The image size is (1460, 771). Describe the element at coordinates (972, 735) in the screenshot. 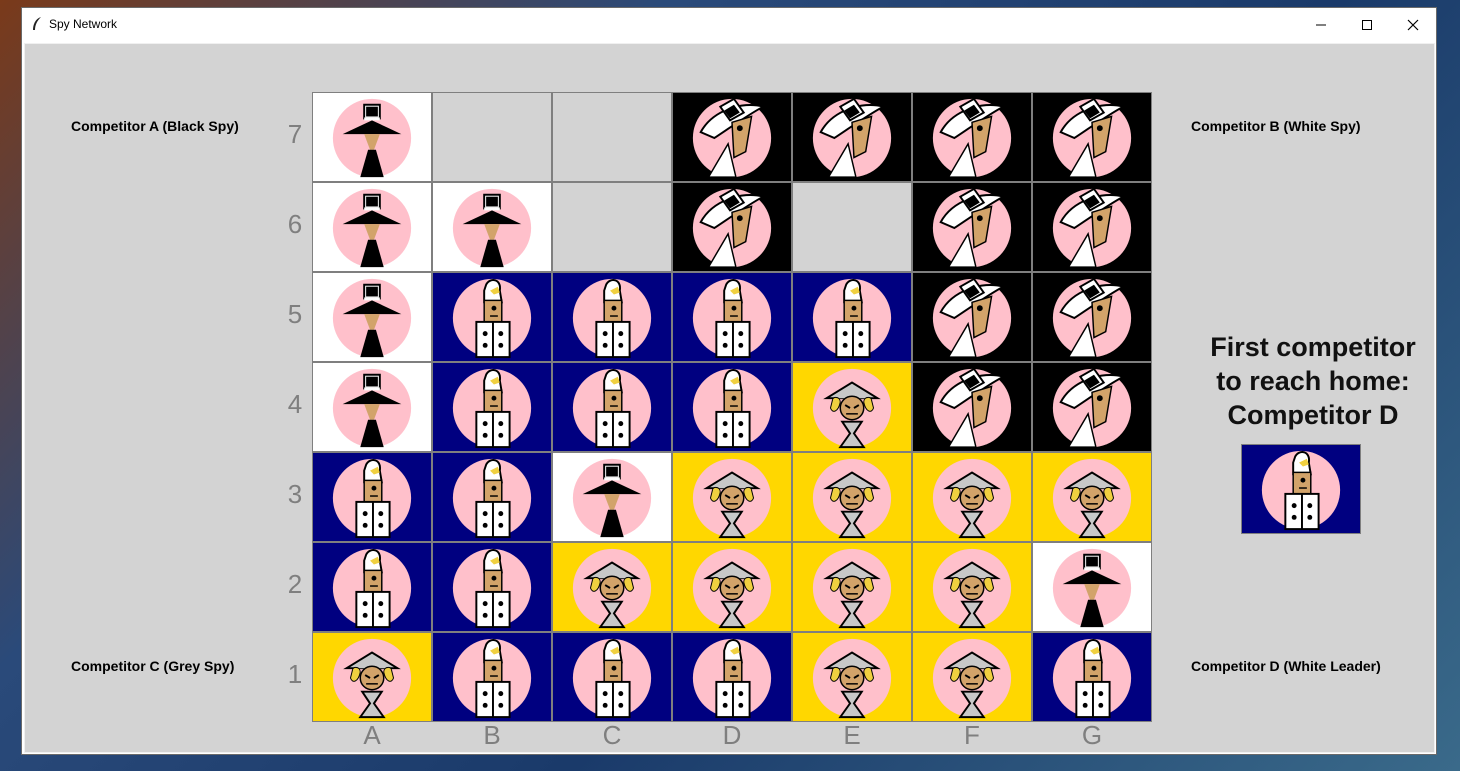

I see `file-label: F` at that location.